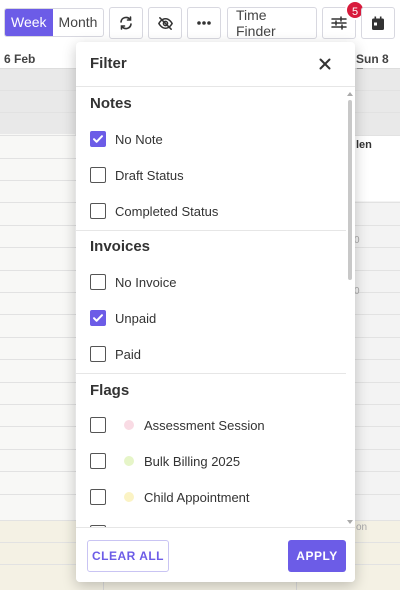 This screenshot has height=590, width=400. I want to click on filter-panel-header: Filter, so click(215, 64).